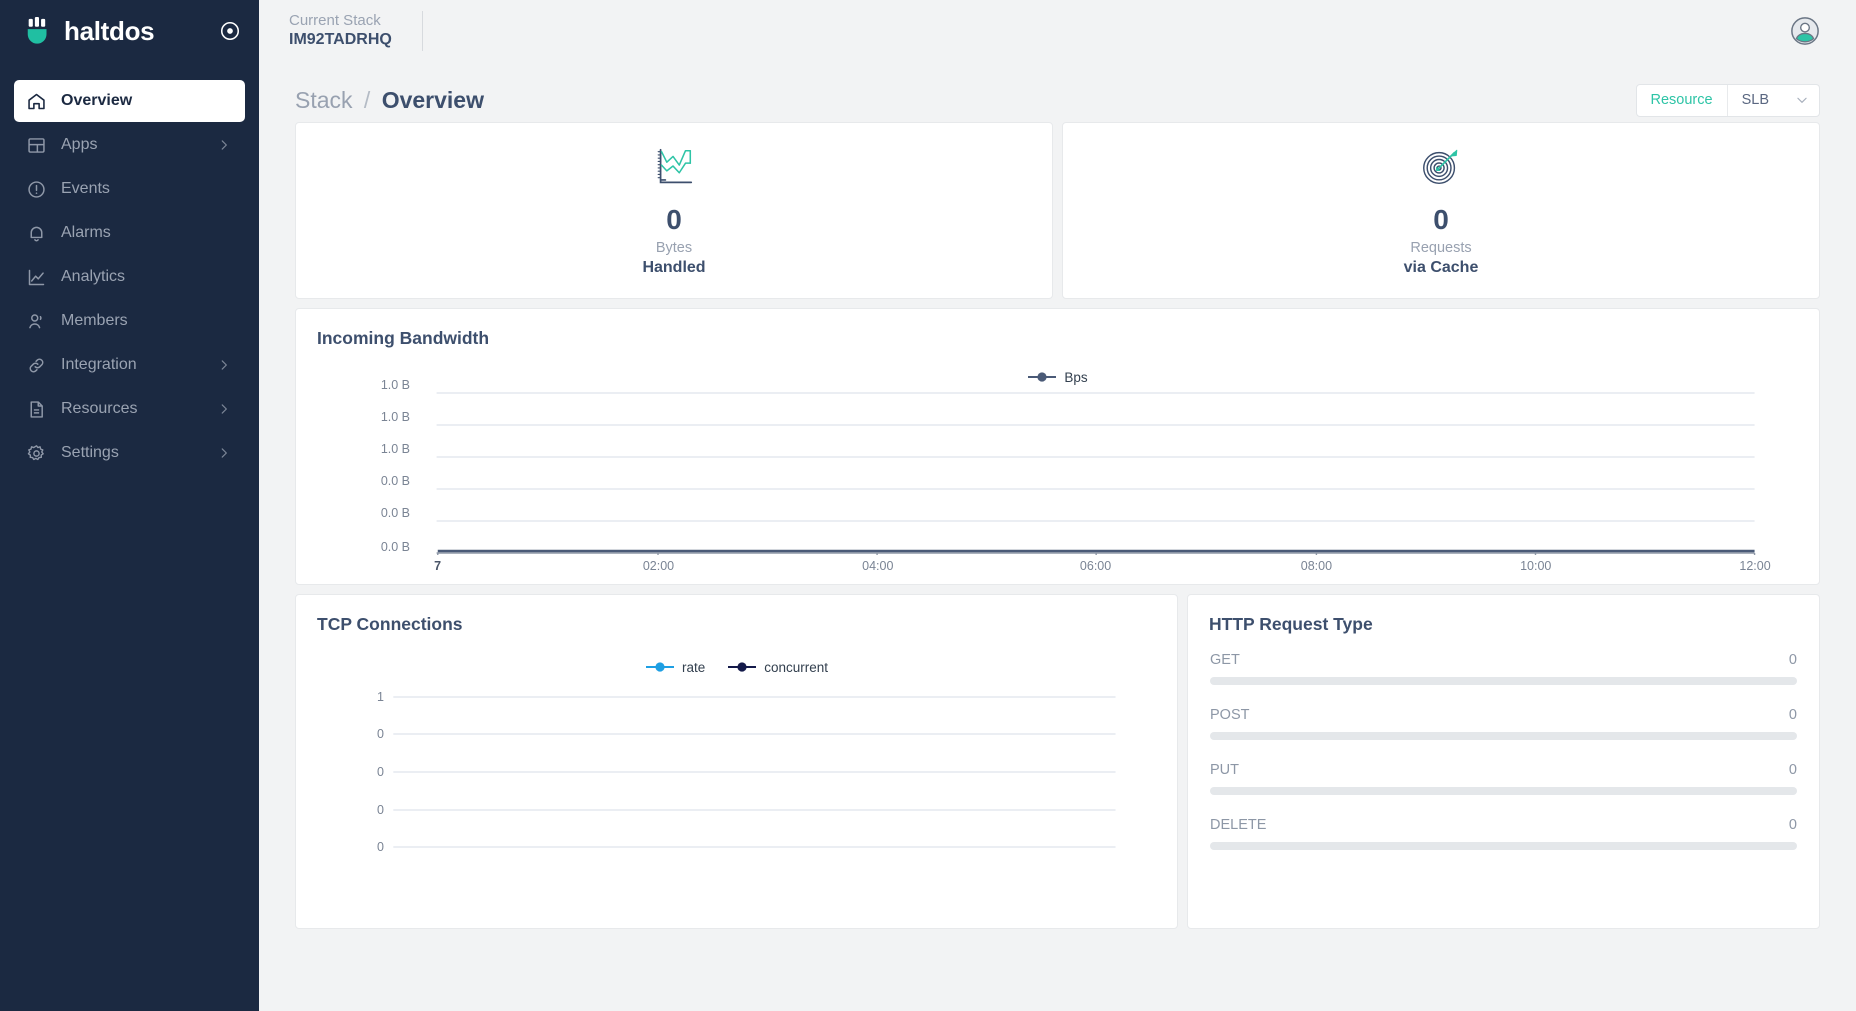  Describe the element at coordinates (1057, 92) in the screenshot. I see `page-header: Stack / Overview Resource SLB` at that location.